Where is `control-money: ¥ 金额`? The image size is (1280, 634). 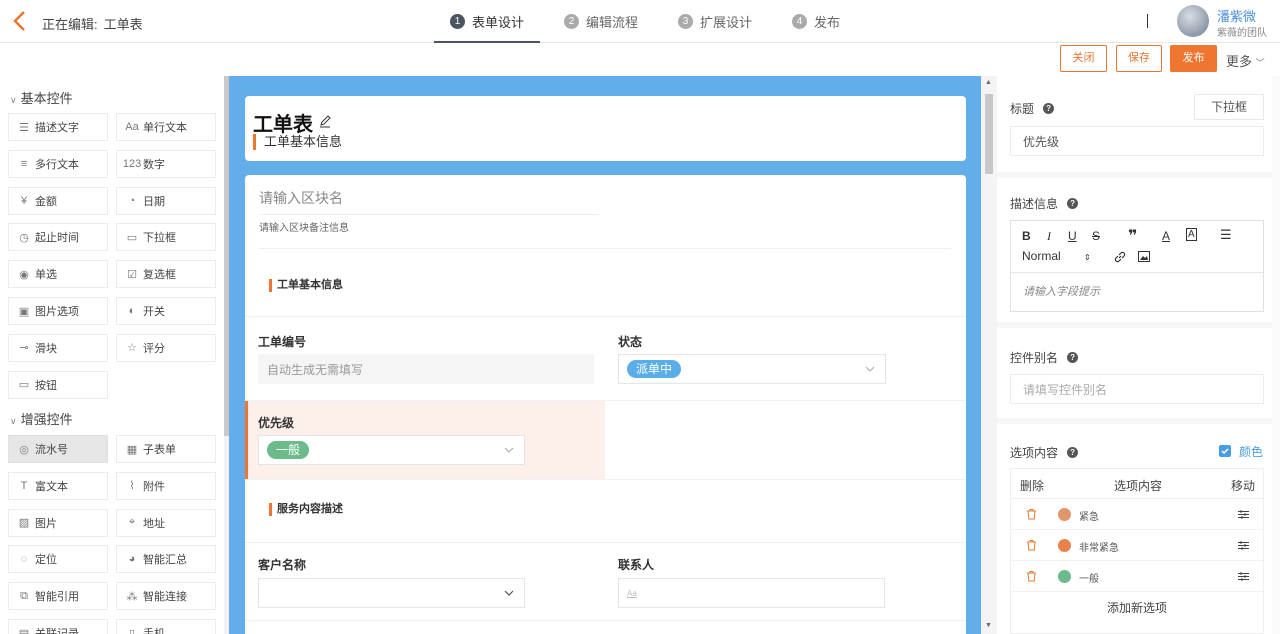 control-money: ¥ 金额 is located at coordinates (58, 200).